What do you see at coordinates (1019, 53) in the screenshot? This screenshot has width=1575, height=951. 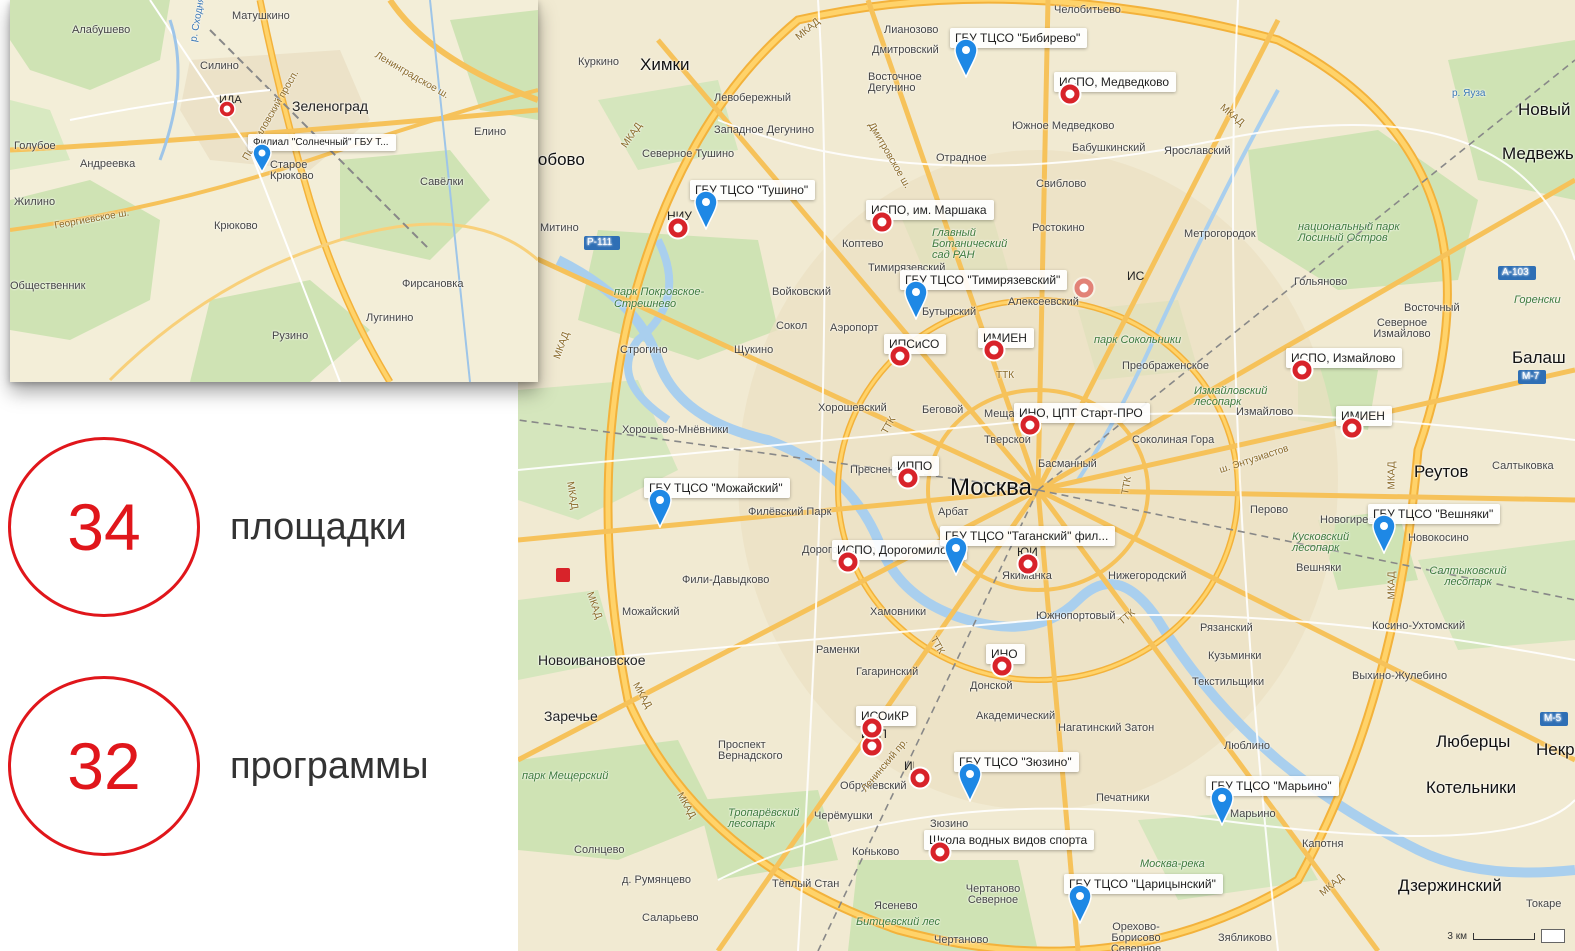 I see `map-pin-center: ГБУ ТЦСО "Бибирево"` at bounding box center [1019, 53].